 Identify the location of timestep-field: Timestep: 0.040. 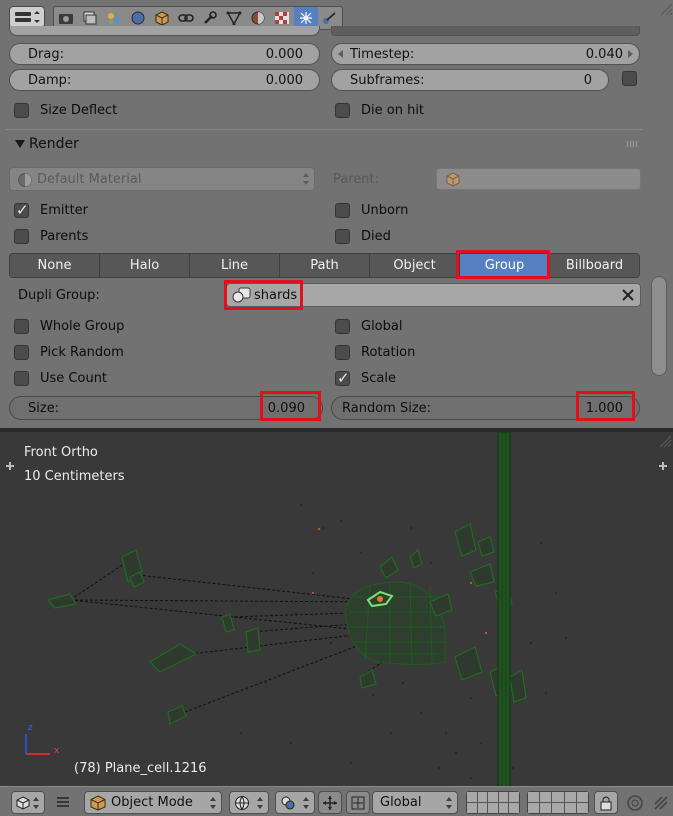
(485, 54).